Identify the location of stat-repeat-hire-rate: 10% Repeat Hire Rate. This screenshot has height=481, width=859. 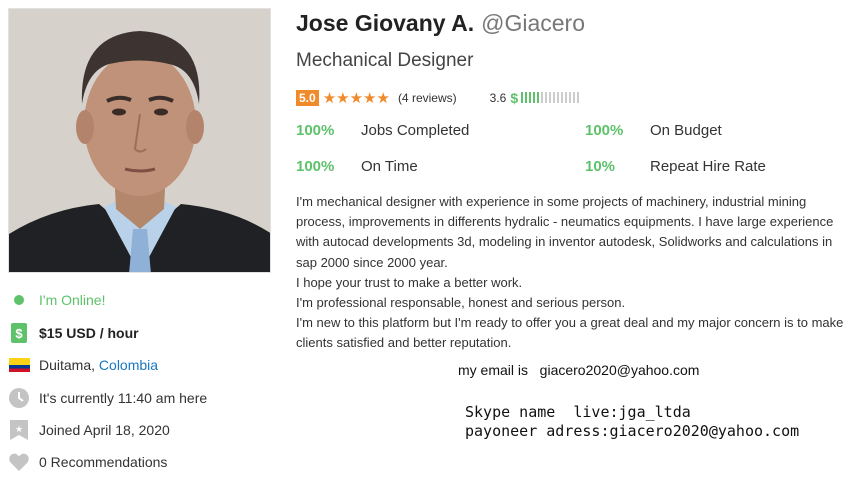
(675, 166).